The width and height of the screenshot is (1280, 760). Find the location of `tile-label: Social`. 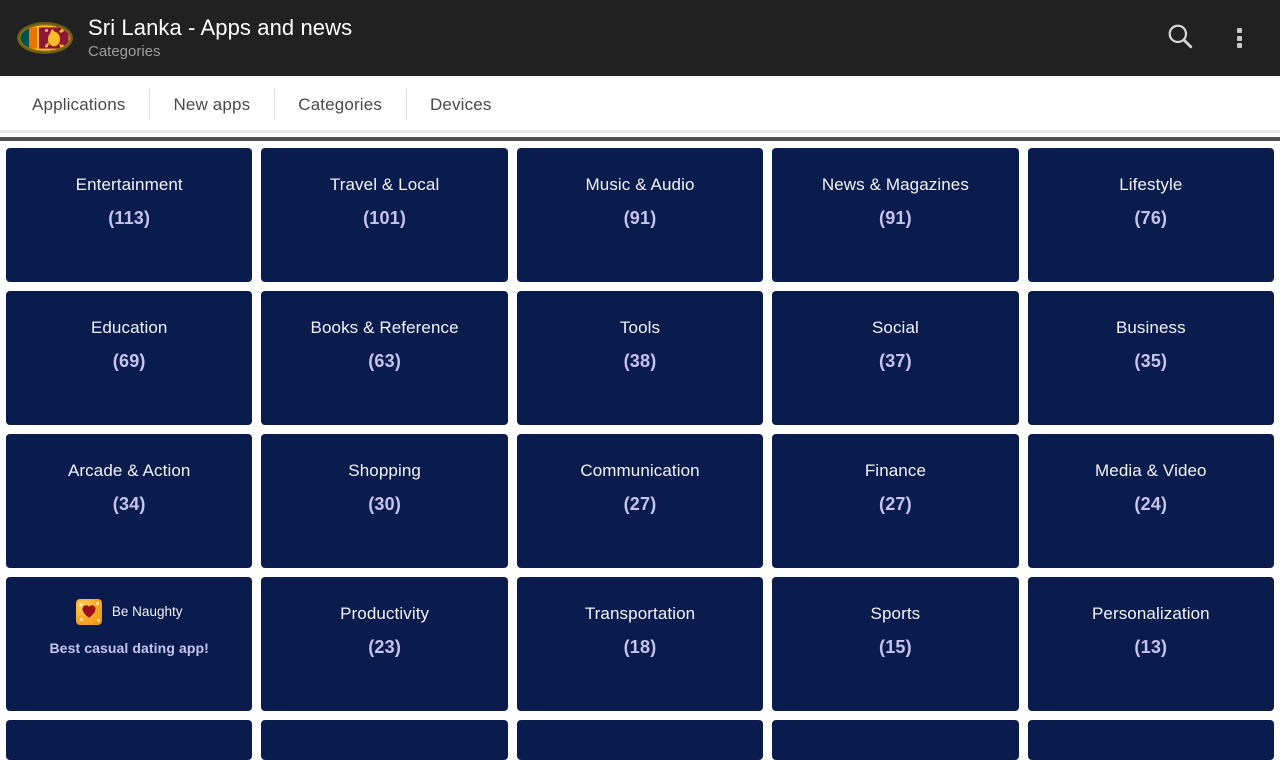

tile-label: Social is located at coordinates (895, 327).